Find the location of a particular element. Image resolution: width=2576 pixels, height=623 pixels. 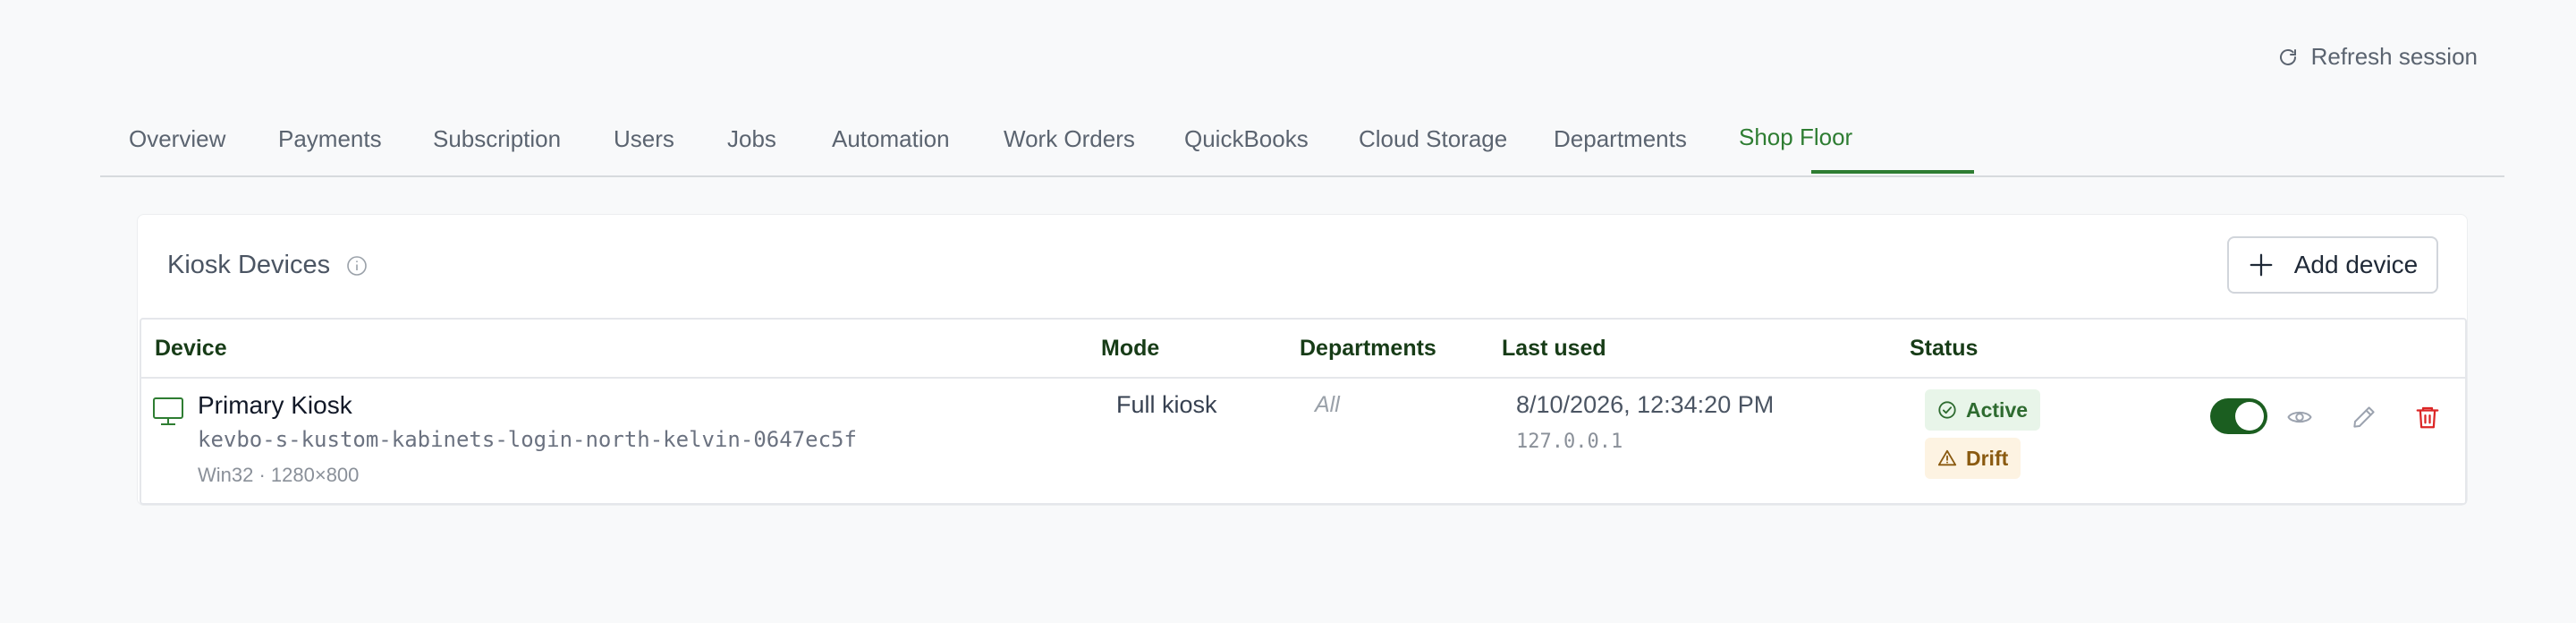

tab-automation: Automation is located at coordinates (891, 139).